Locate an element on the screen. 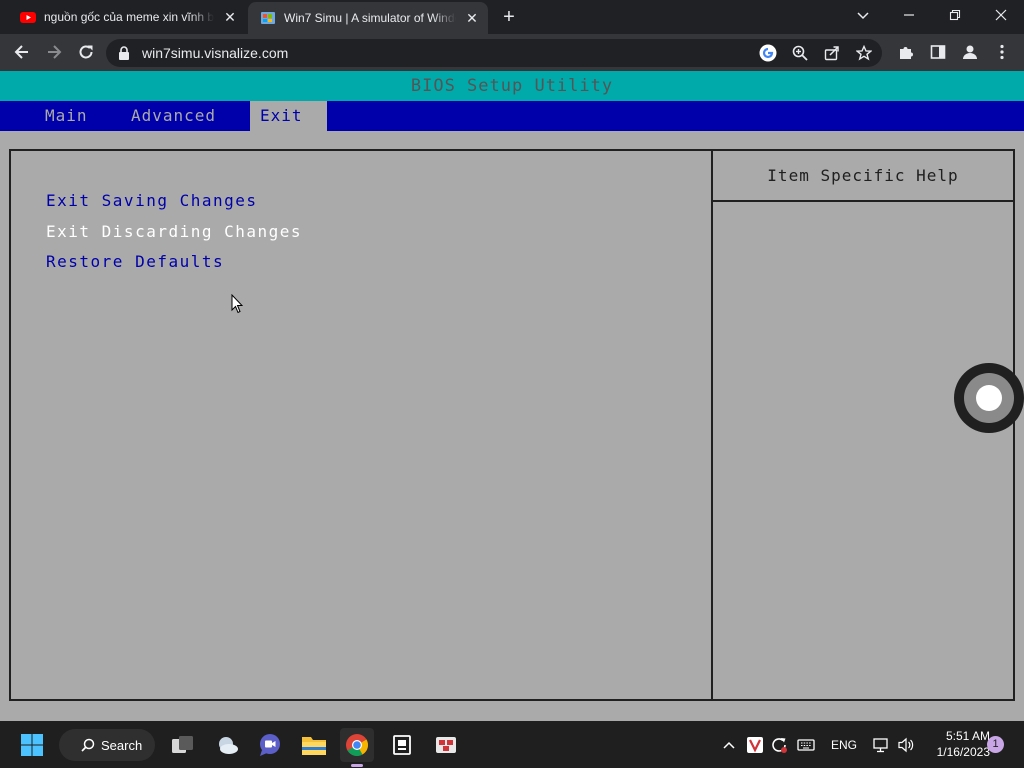 The width and height of the screenshot is (1024, 768). file-explorer-button is located at coordinates (314, 745).